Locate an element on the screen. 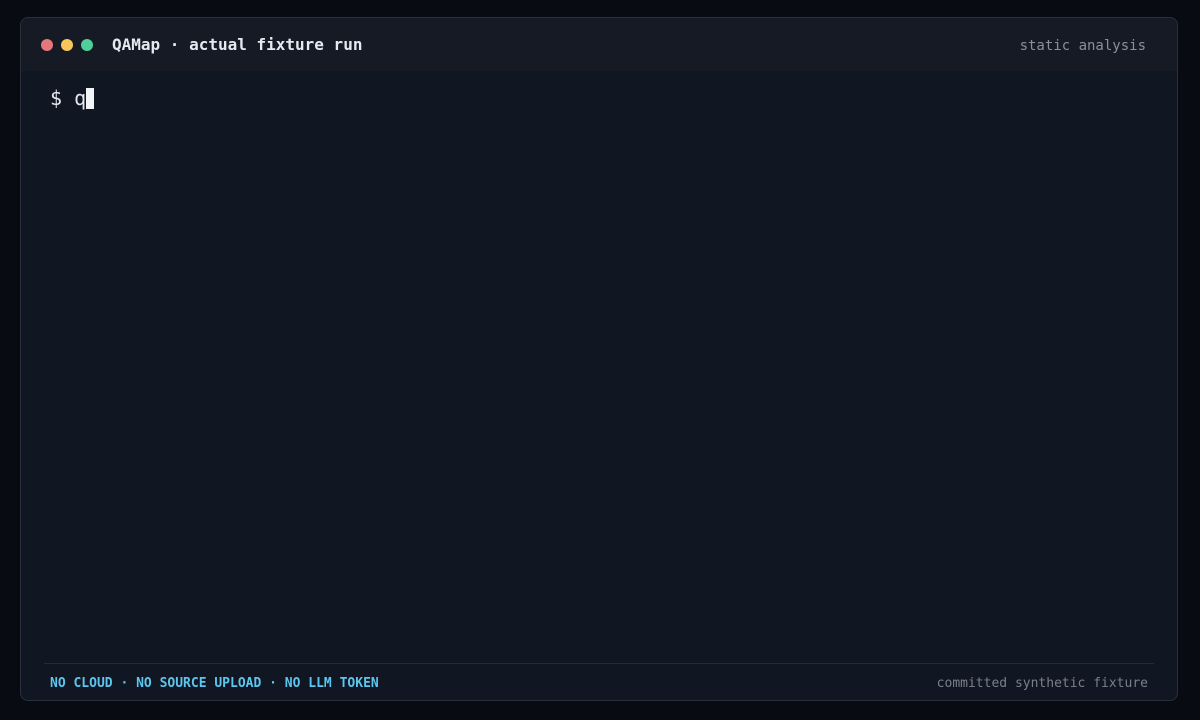 The image size is (1200, 720). terminal-input-line: $ q is located at coordinates (72, 98).